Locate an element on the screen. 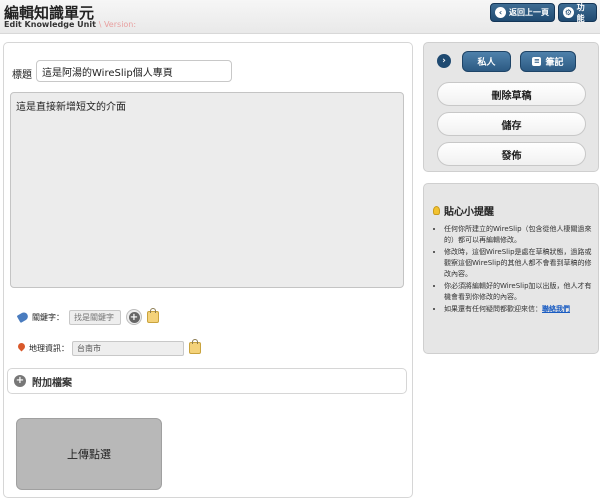 This screenshot has height=502, width=600. geo-input is located at coordinates (128, 348).